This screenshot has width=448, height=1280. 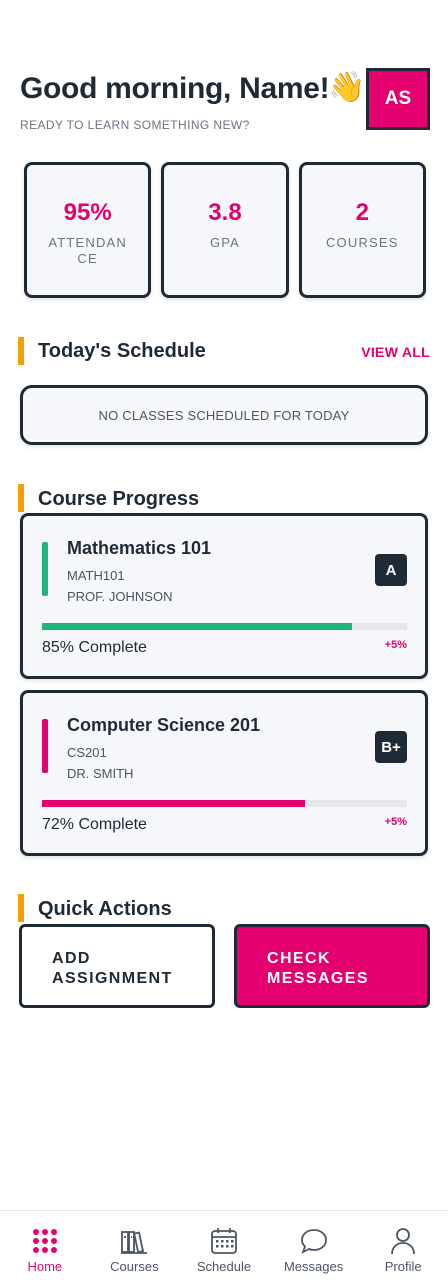 What do you see at coordinates (87, 212) in the screenshot?
I see `stat-value: 95%` at bounding box center [87, 212].